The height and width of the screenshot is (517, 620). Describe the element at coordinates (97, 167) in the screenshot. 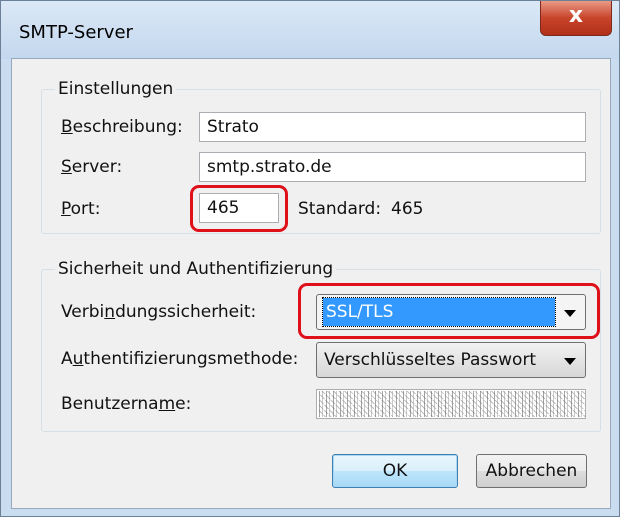

I see `server-label-rest: erver:` at that location.